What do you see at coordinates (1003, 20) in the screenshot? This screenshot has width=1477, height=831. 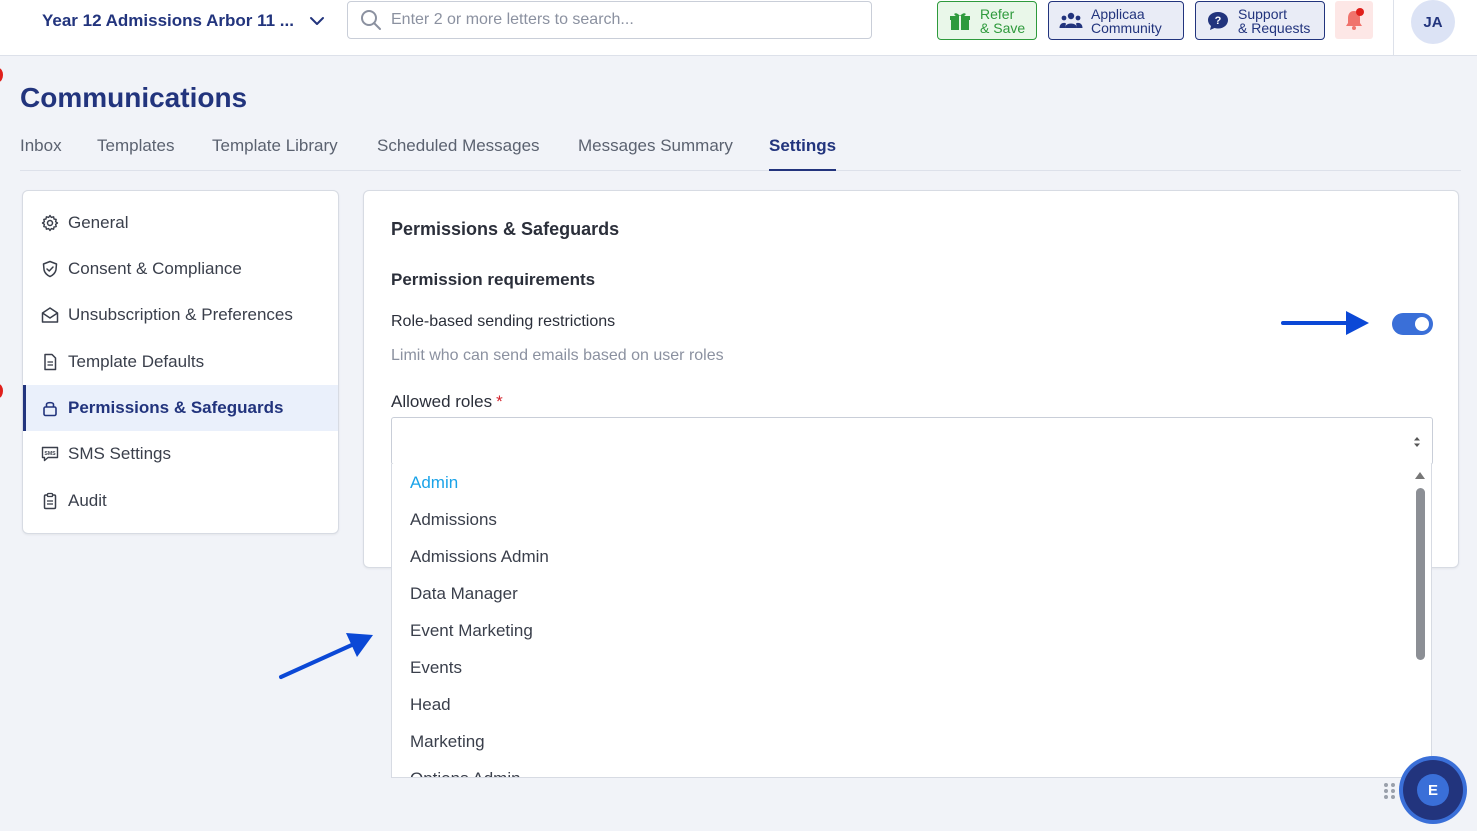 I see `refer-save-label: Refer & Save` at bounding box center [1003, 20].